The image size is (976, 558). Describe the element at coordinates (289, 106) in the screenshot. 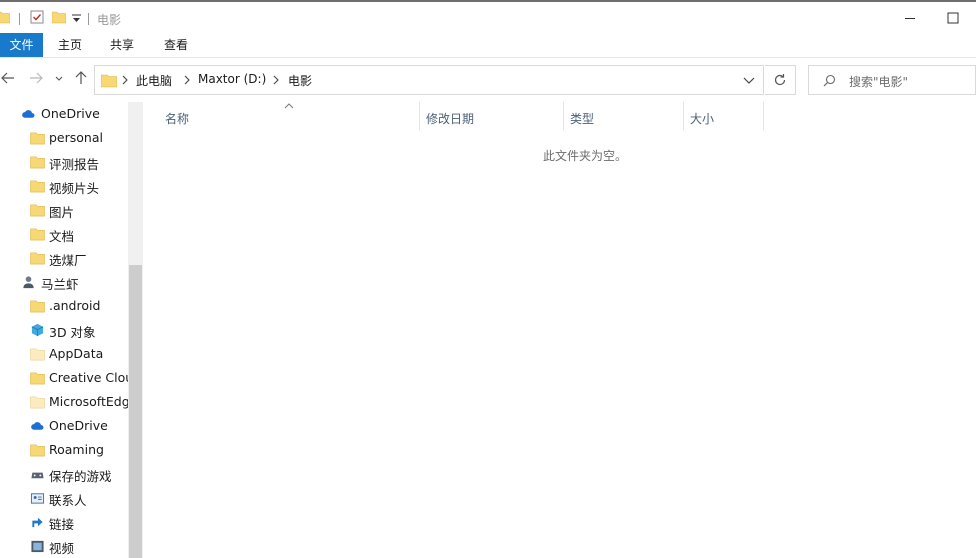

I see `sort-up-icon` at that location.